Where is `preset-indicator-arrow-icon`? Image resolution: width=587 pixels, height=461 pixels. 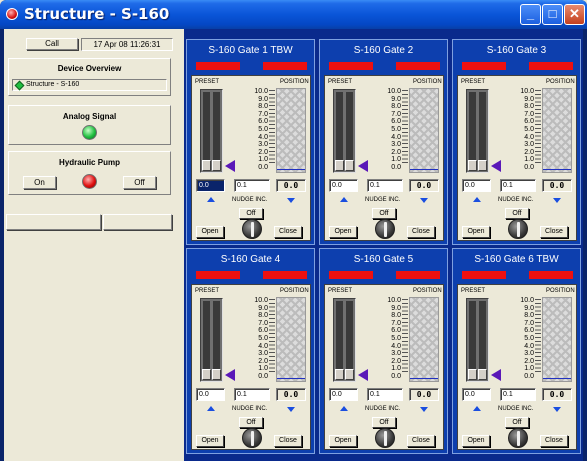 preset-indicator-arrow-icon is located at coordinates (230, 375).